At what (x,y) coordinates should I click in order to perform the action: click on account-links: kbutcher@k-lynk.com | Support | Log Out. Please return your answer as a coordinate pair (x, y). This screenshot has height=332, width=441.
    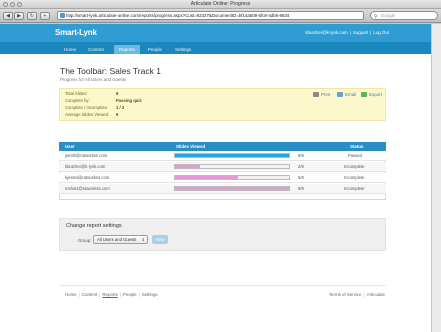
    Looking at the image, I should click on (347, 32).